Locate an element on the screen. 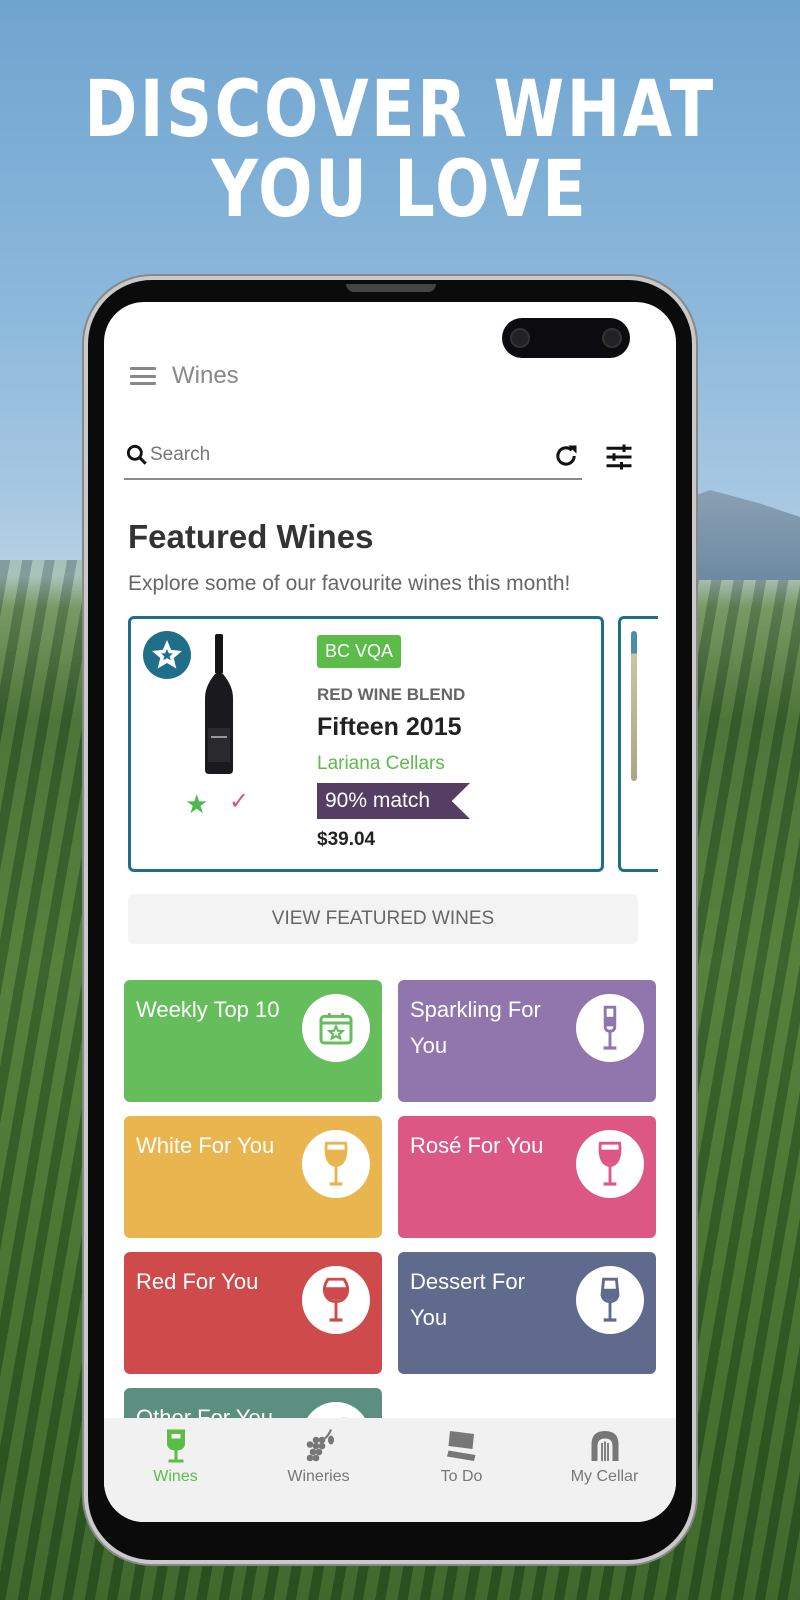 The image size is (800, 1600). featured-wine-card-next is located at coordinates (638, 744).